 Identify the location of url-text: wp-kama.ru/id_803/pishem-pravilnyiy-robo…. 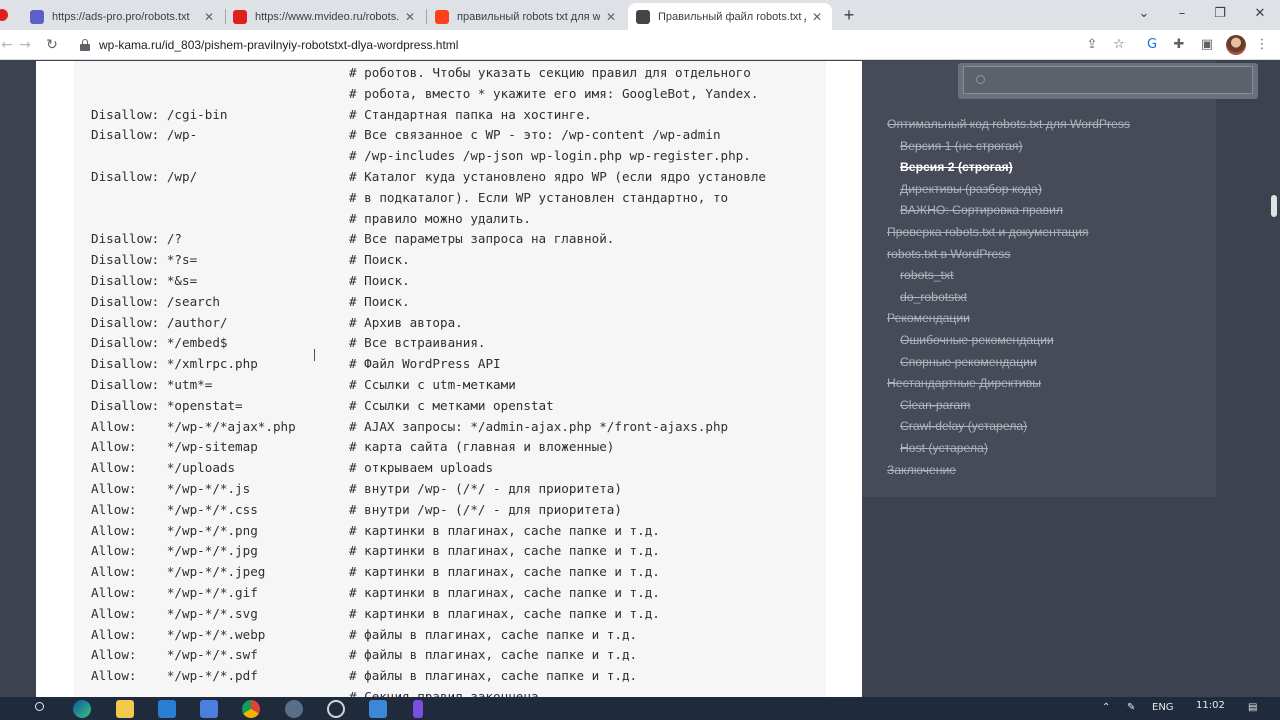
(278, 45).